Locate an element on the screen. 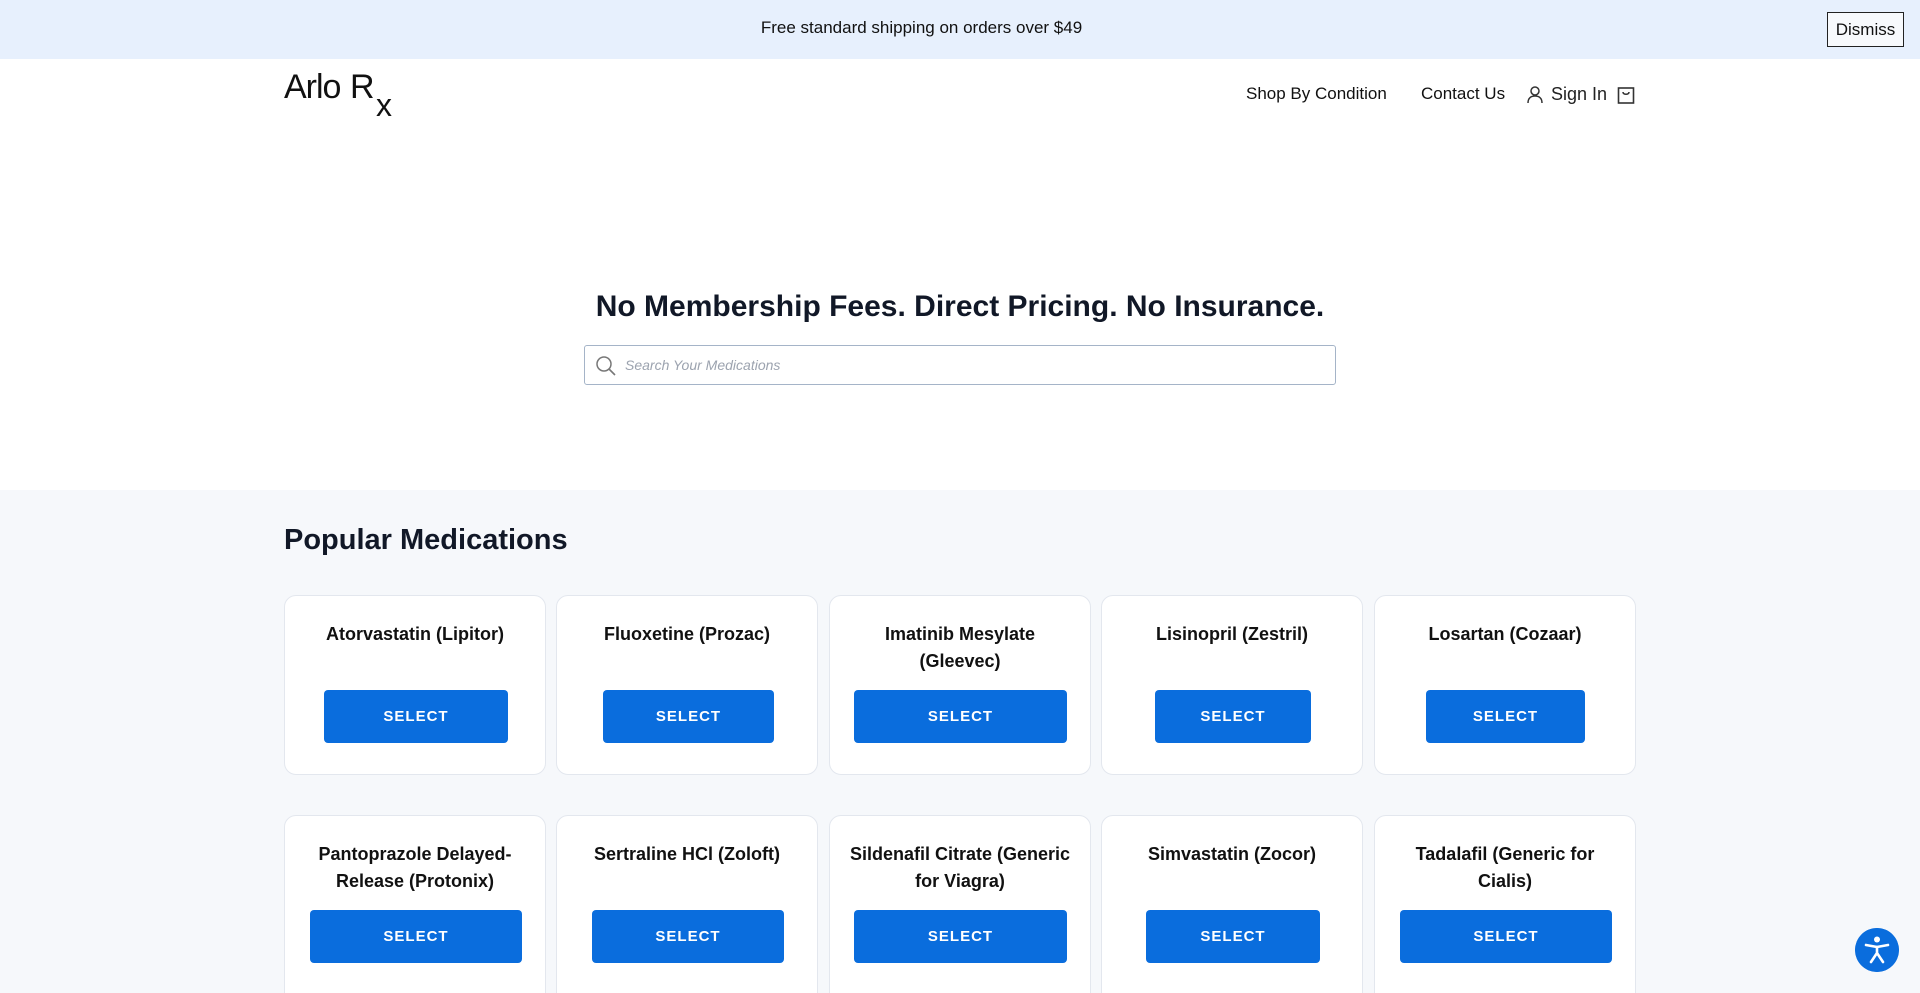 The width and height of the screenshot is (1920, 993). medication-card: Lisinopril (Zestril) SELECT is located at coordinates (1232, 685).